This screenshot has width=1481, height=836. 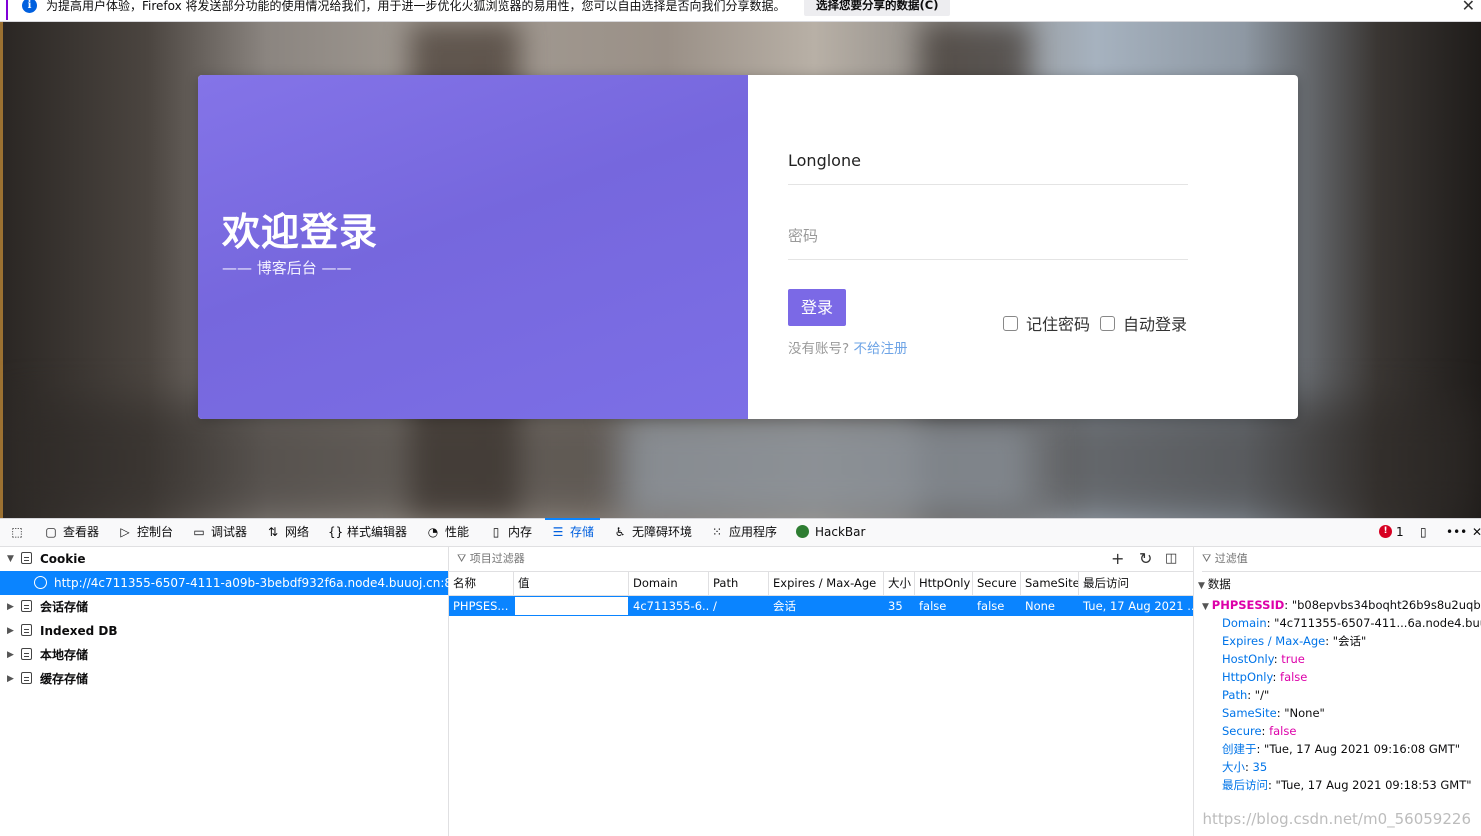 What do you see at coordinates (1050, 583) in the screenshot?
I see `column-header-samesite: SameSite` at bounding box center [1050, 583].